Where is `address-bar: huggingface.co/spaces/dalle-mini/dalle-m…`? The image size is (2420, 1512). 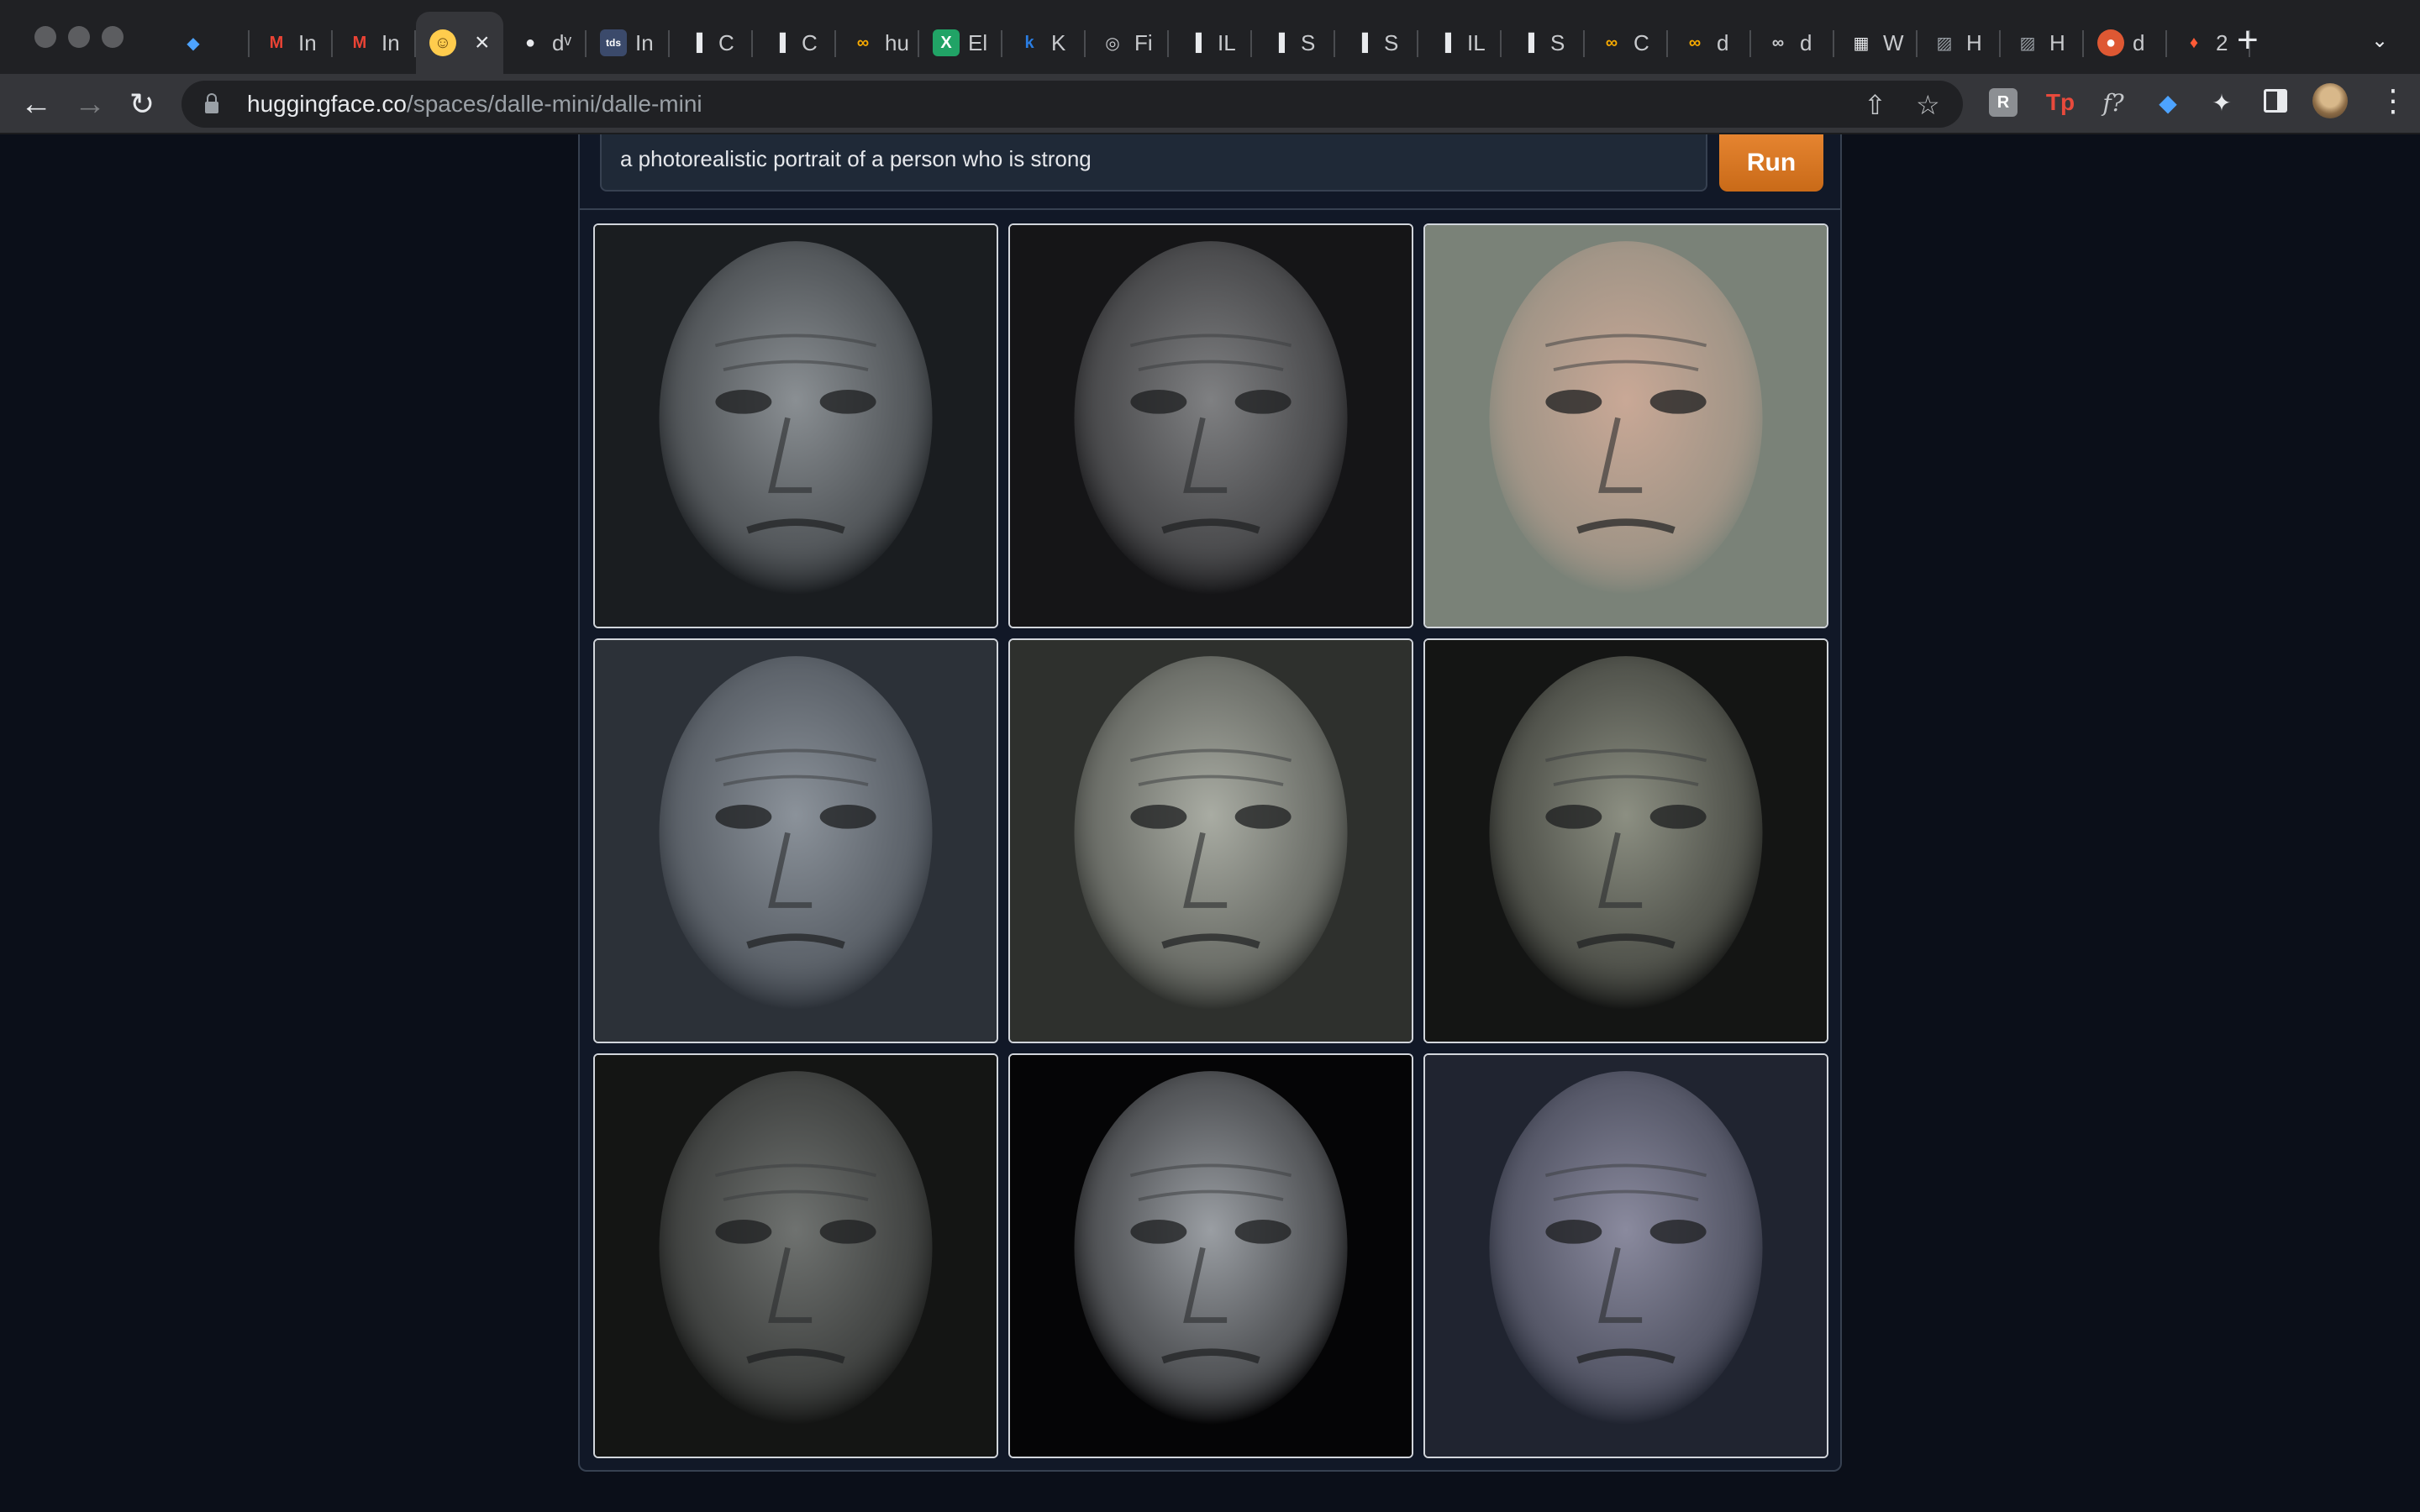 address-bar: huggingface.co/spaces/dalle-mini/dalle-m… is located at coordinates (1073, 104).